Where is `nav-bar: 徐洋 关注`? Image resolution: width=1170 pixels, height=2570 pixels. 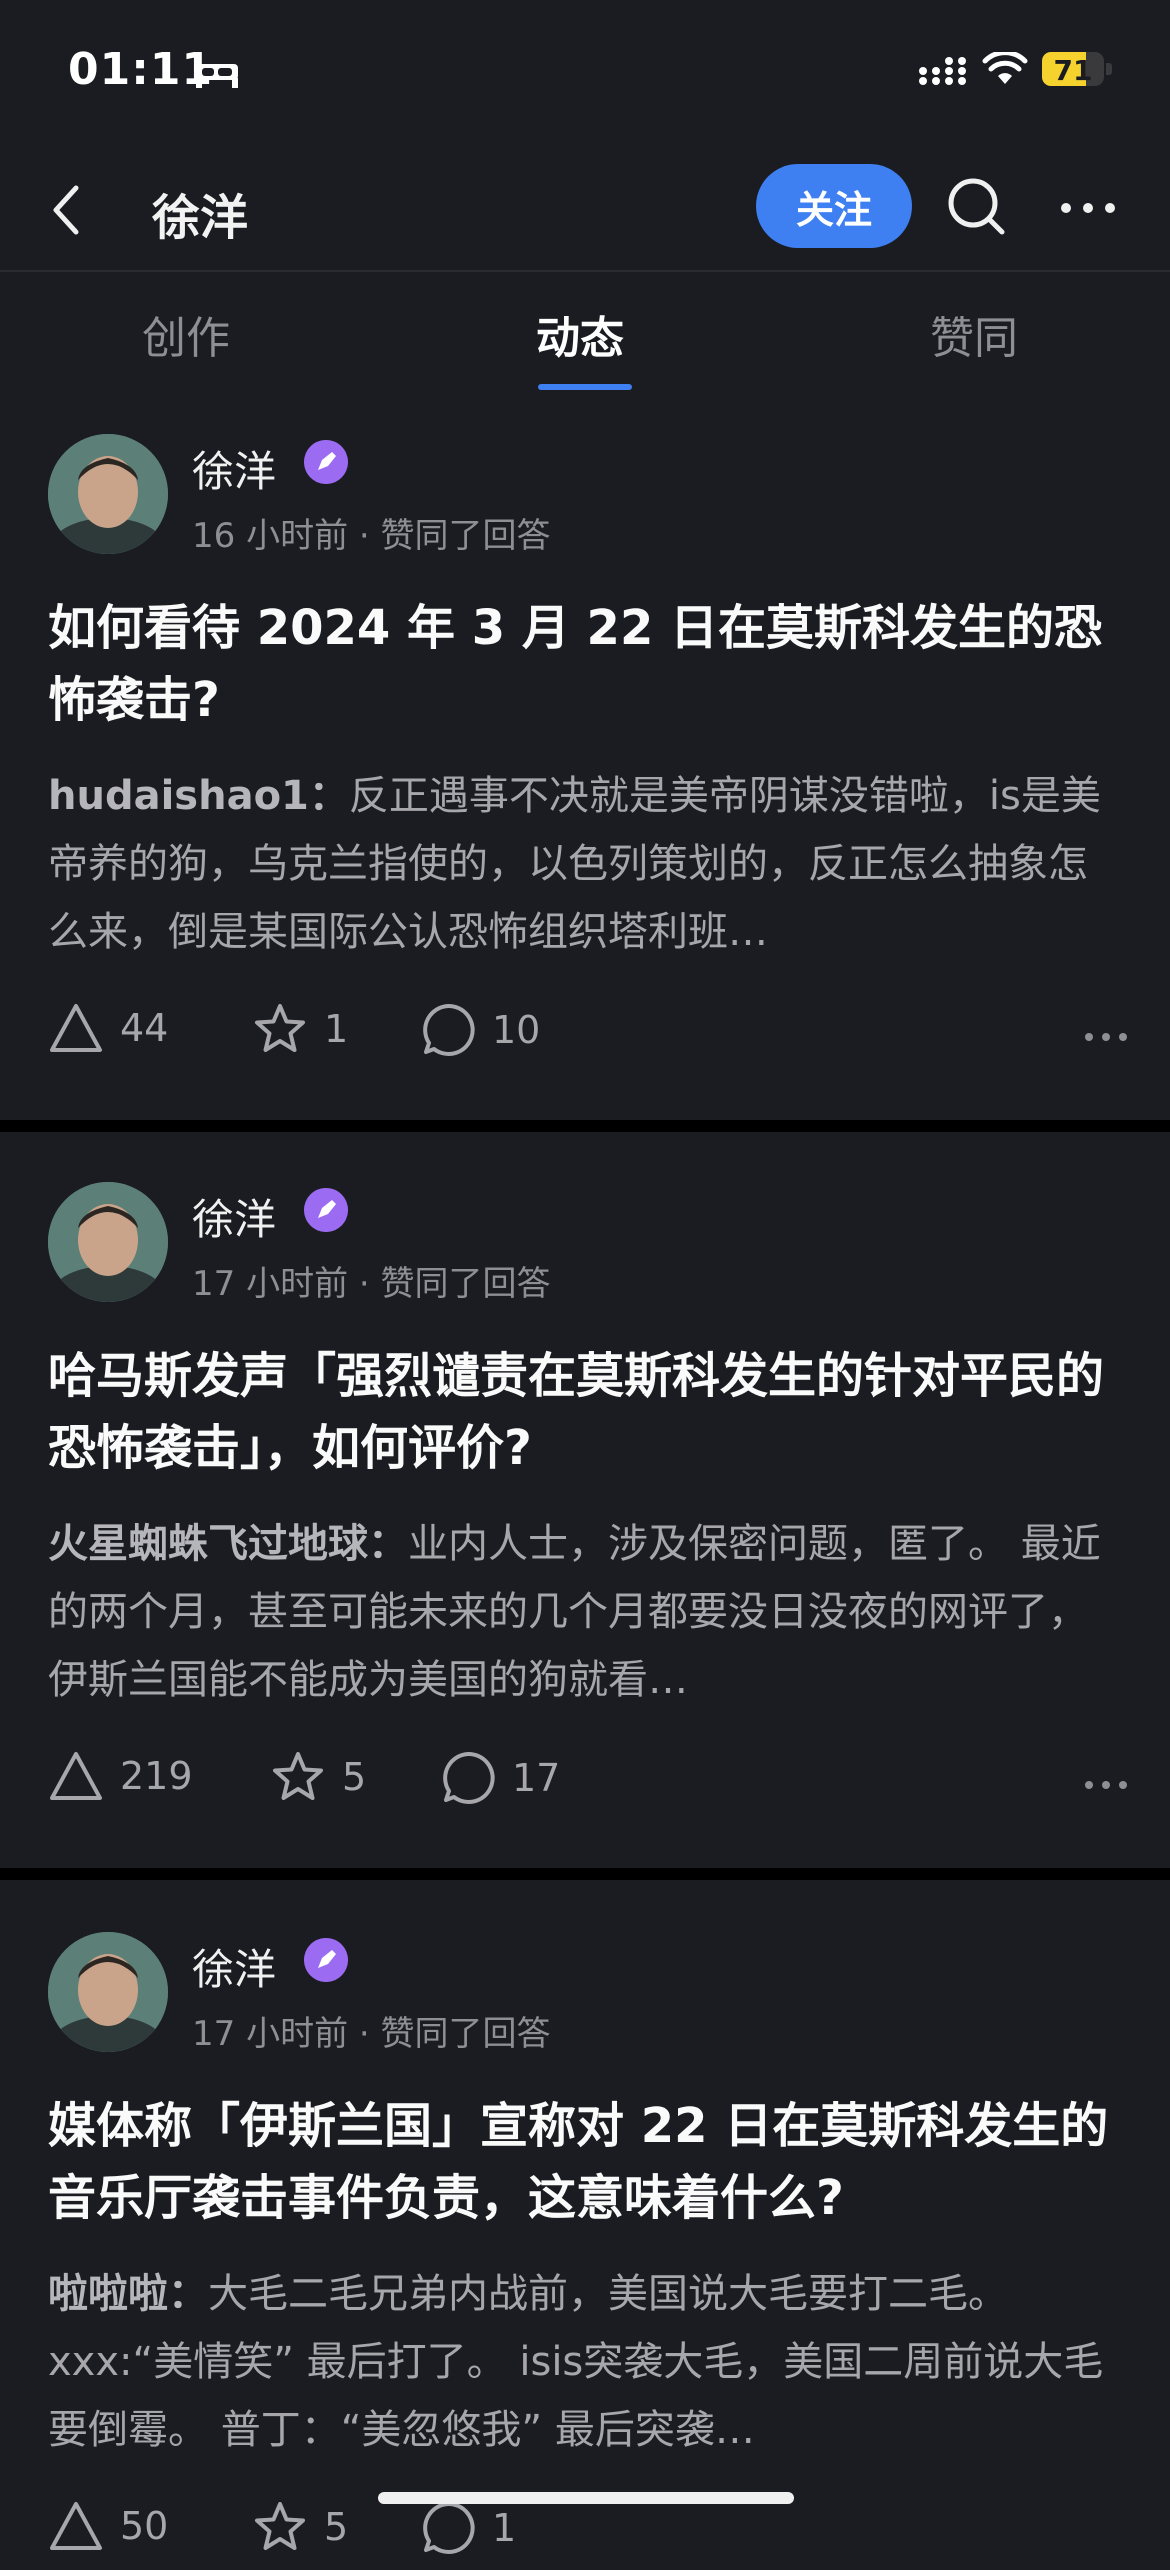 nav-bar: 徐洋 关注 is located at coordinates (585, 211).